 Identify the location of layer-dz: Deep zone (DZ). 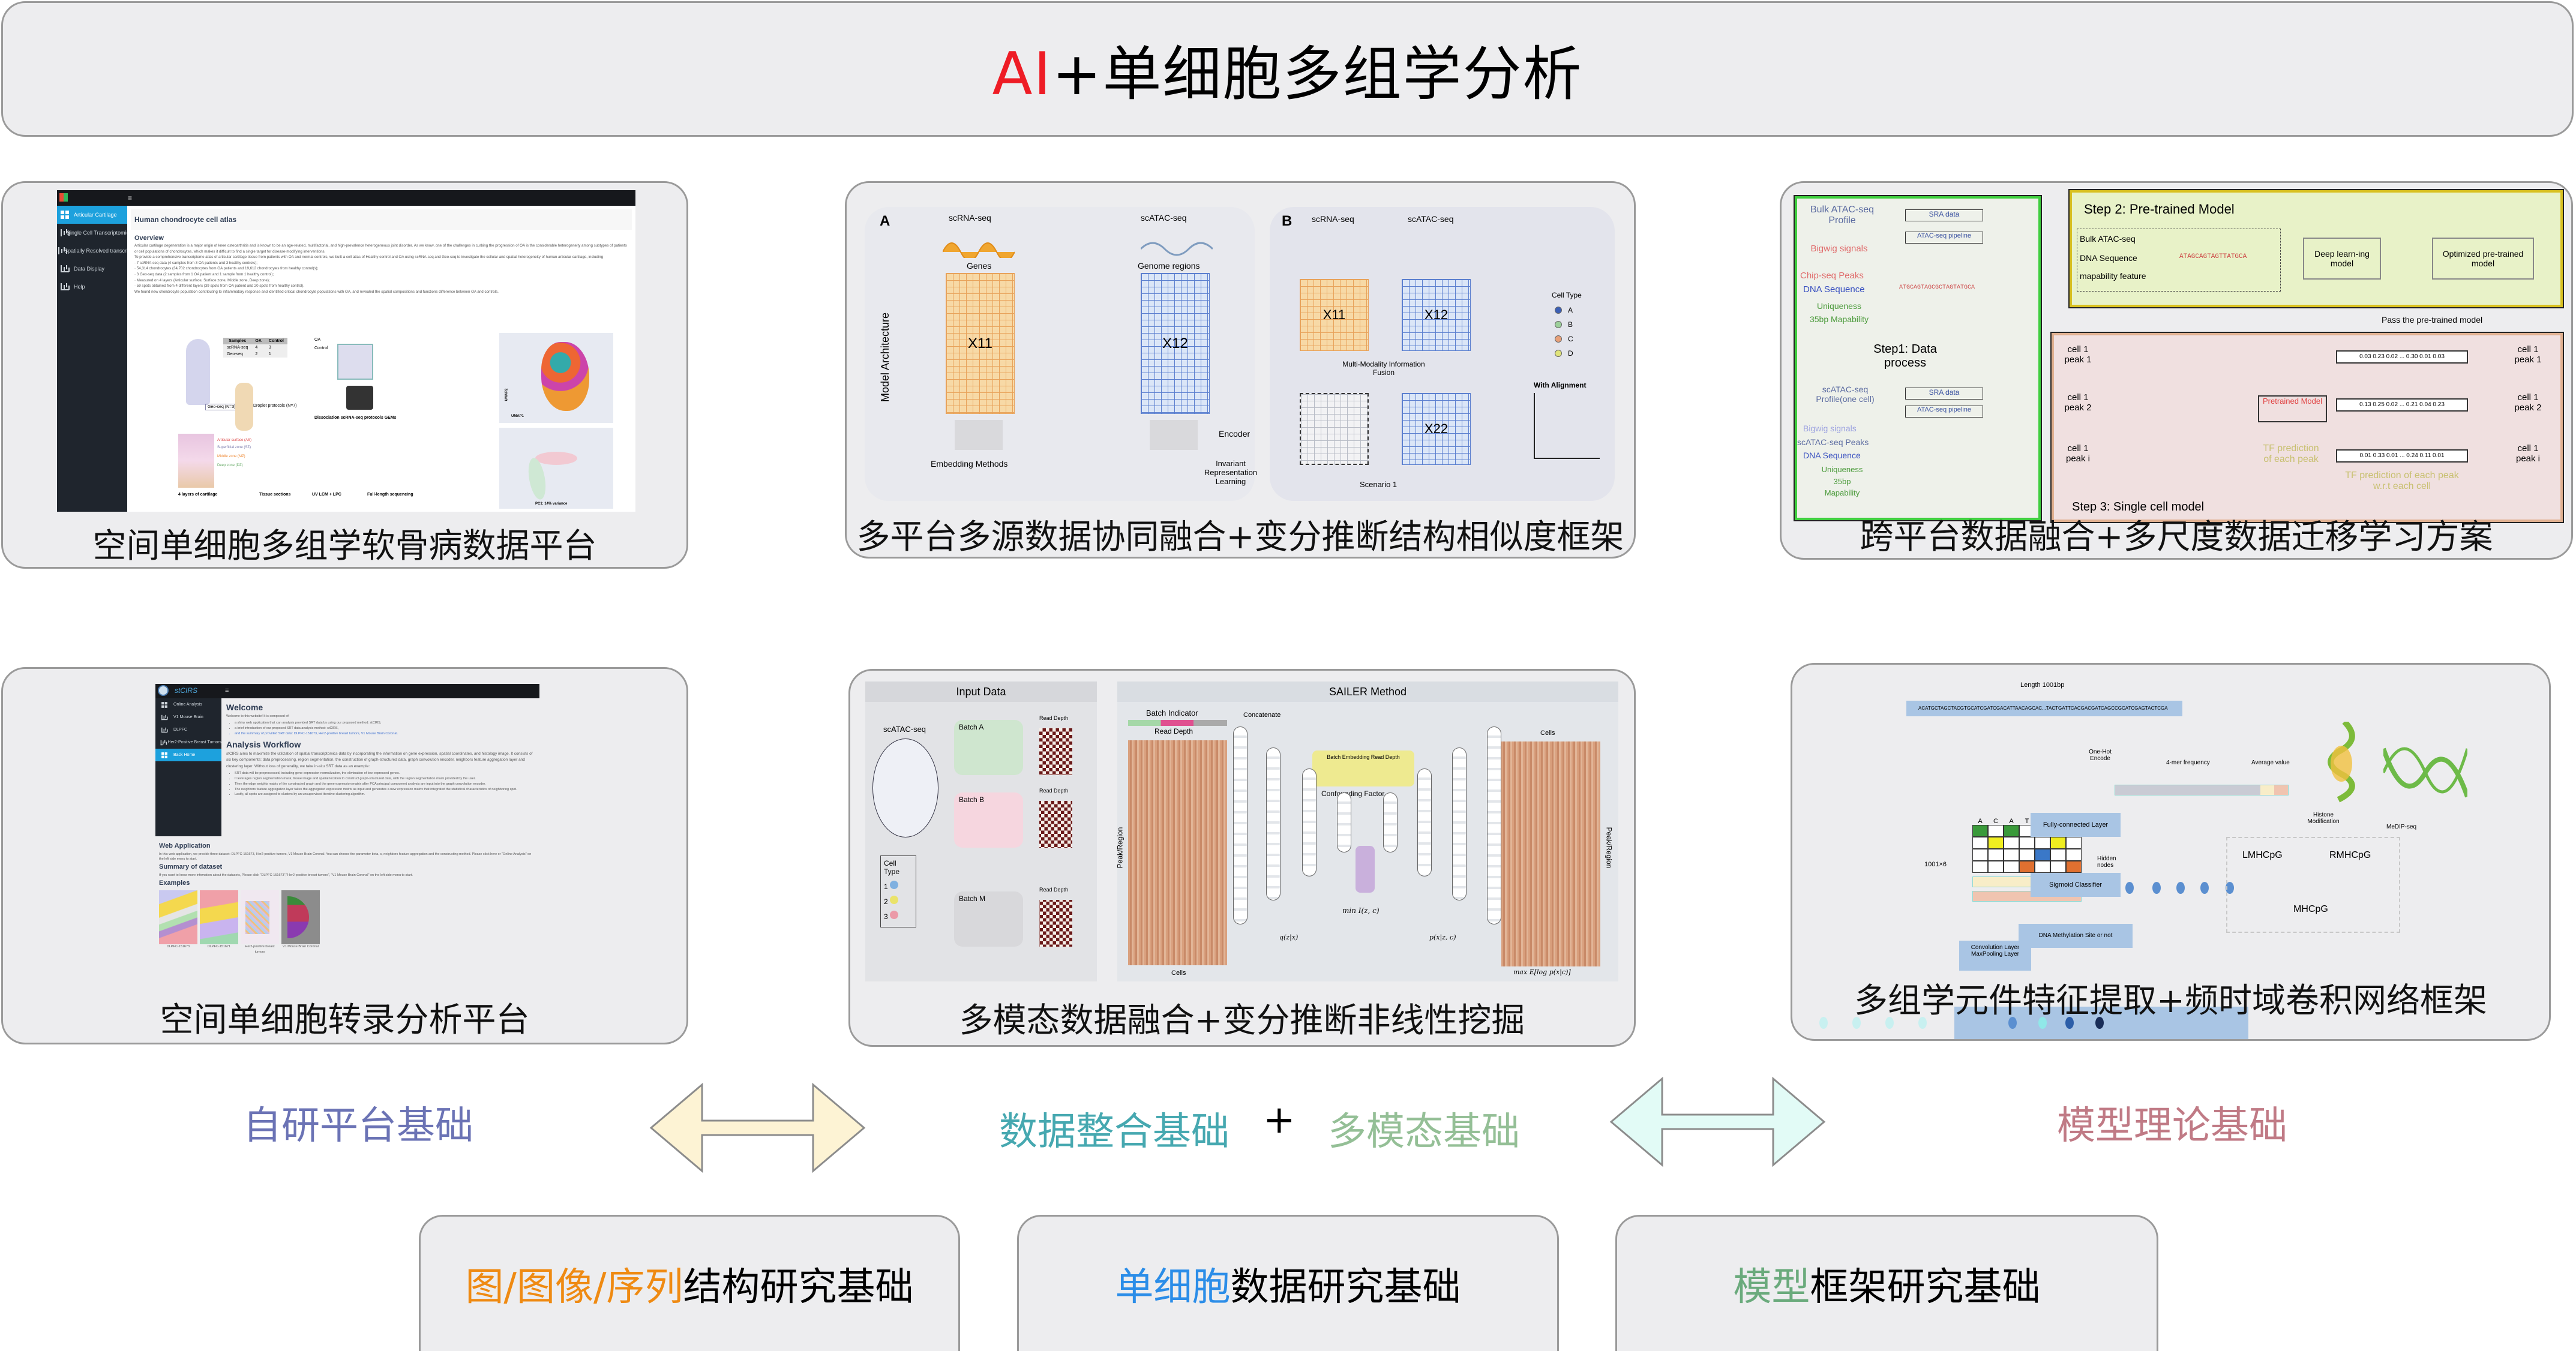
(230, 465).